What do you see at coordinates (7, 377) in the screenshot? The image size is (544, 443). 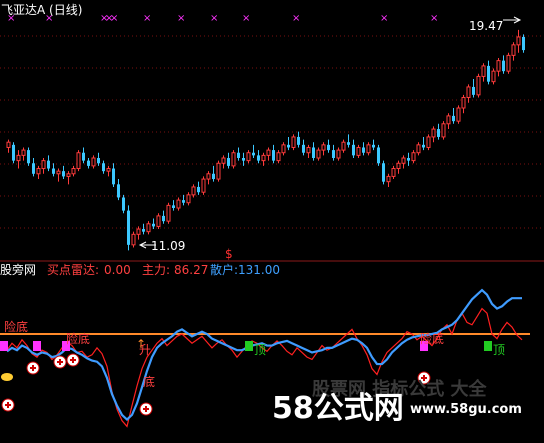 I see `coin-icon` at bounding box center [7, 377].